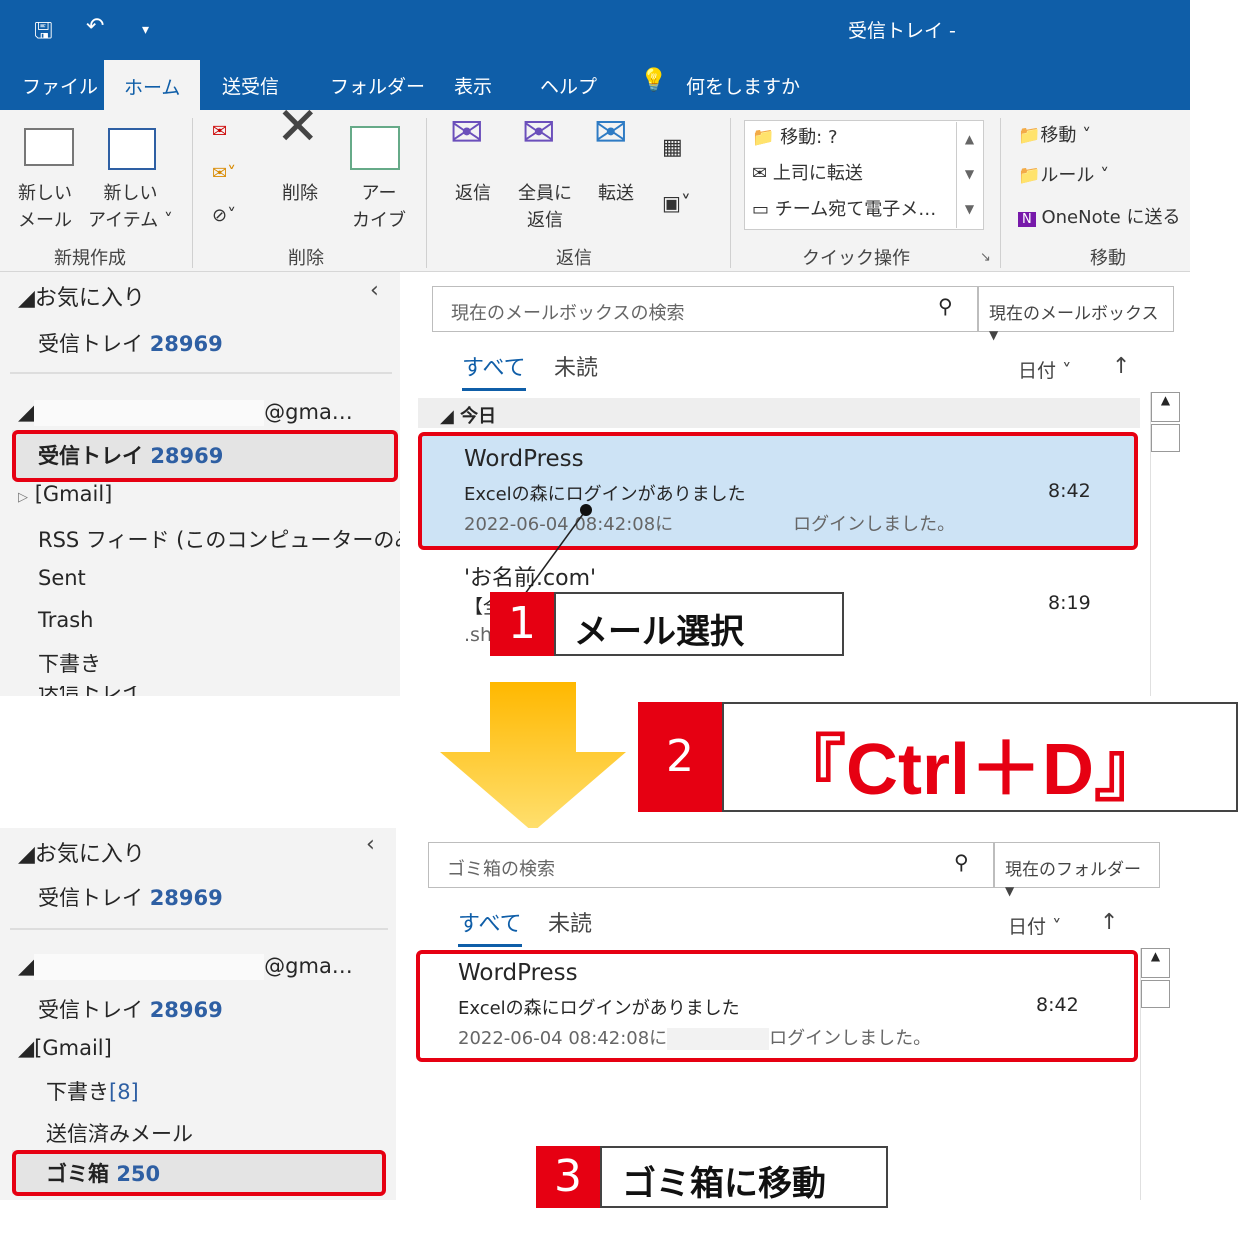 This screenshot has height=1240, width=1238. What do you see at coordinates (81, 852) in the screenshot?
I see `favorites-header: ◢お気に入り` at bounding box center [81, 852].